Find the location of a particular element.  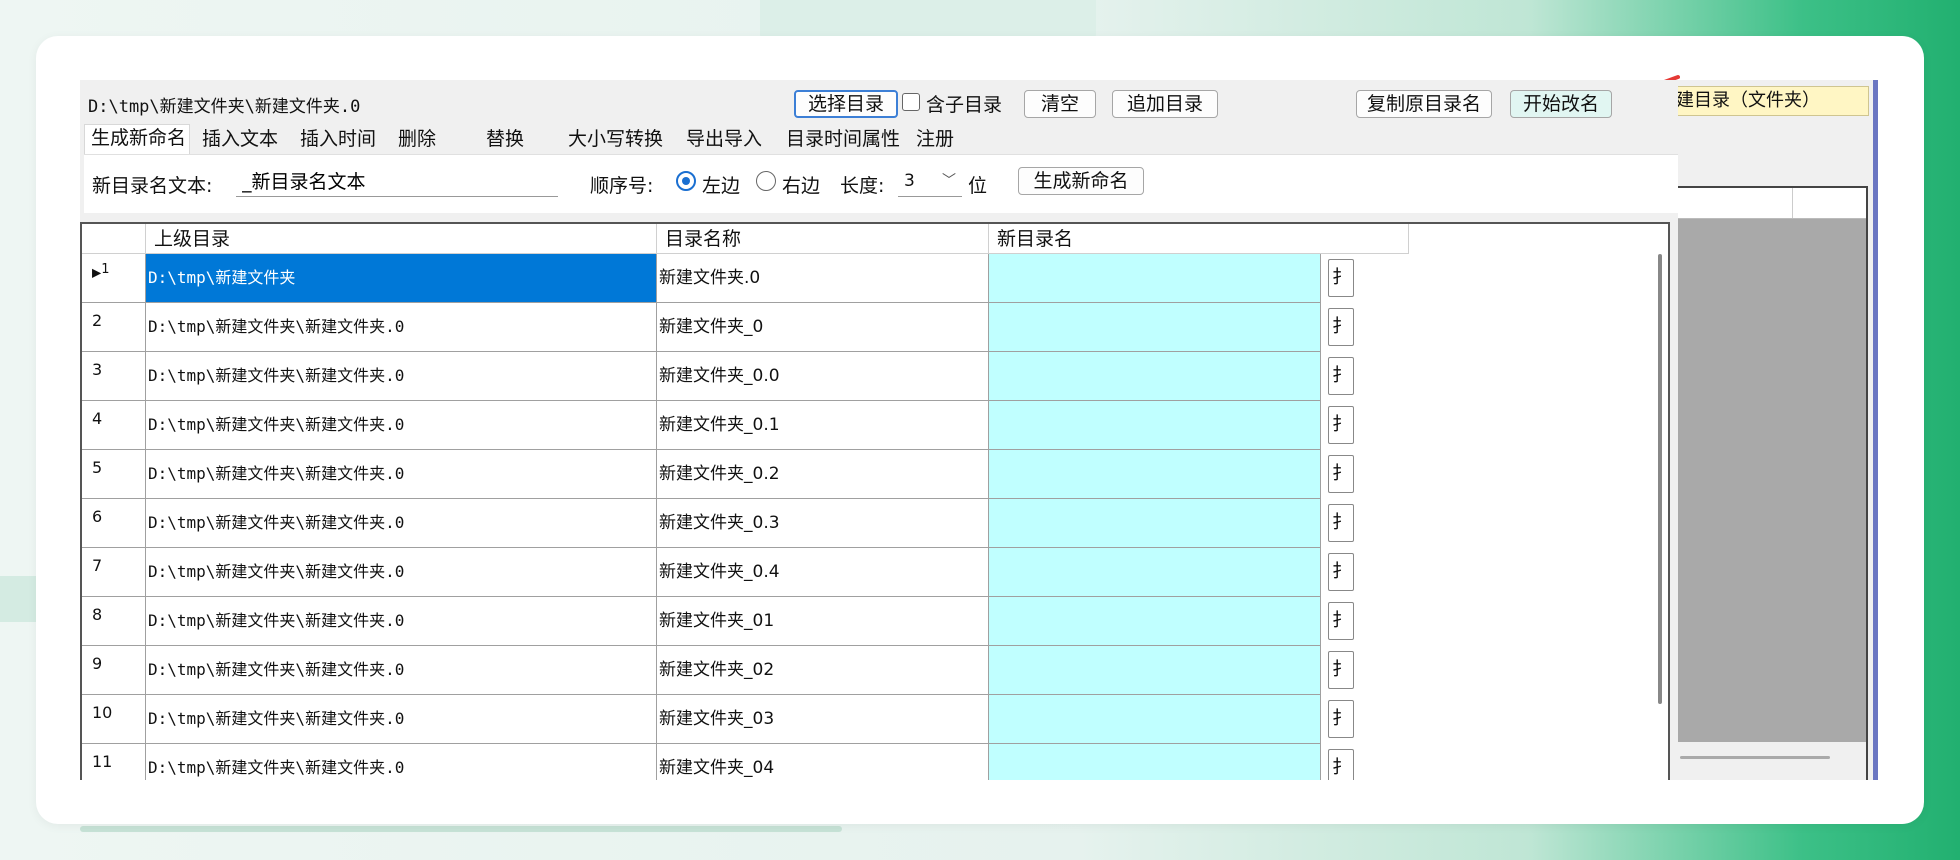

tab-dir-time-attr: 目录时间属性 is located at coordinates (843, 140).